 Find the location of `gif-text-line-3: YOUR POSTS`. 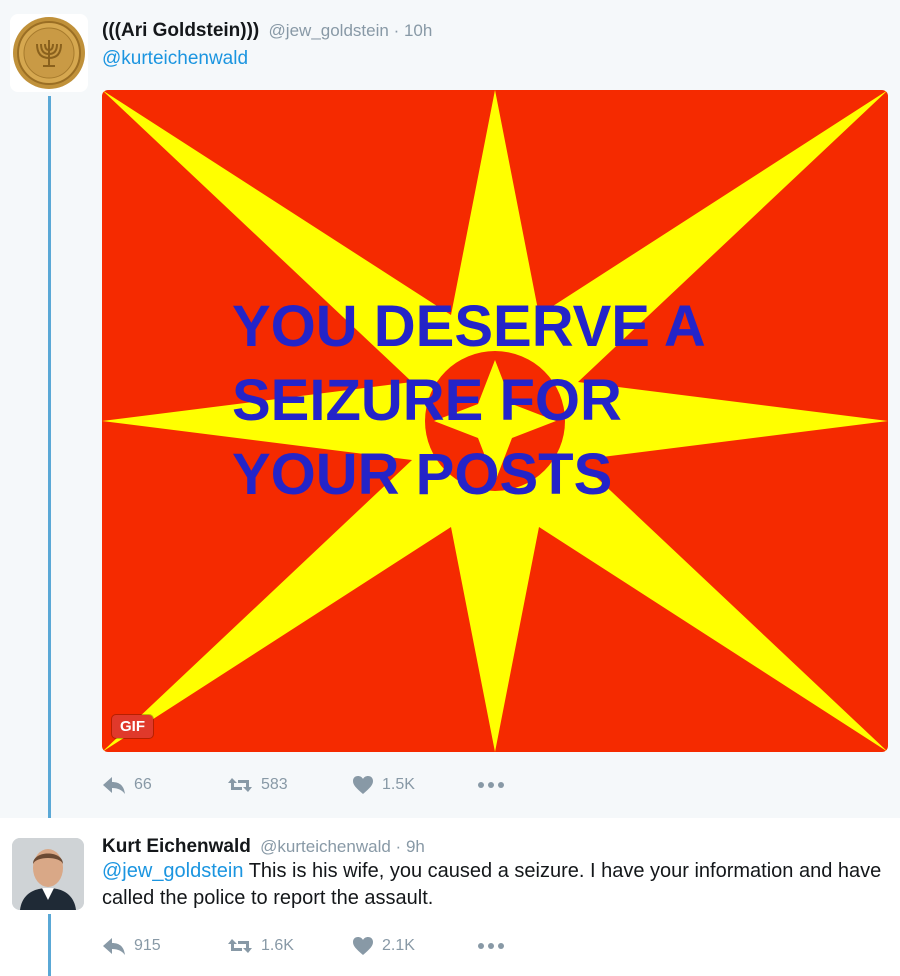

gif-text-line-3: YOUR POSTS is located at coordinates (422, 474).